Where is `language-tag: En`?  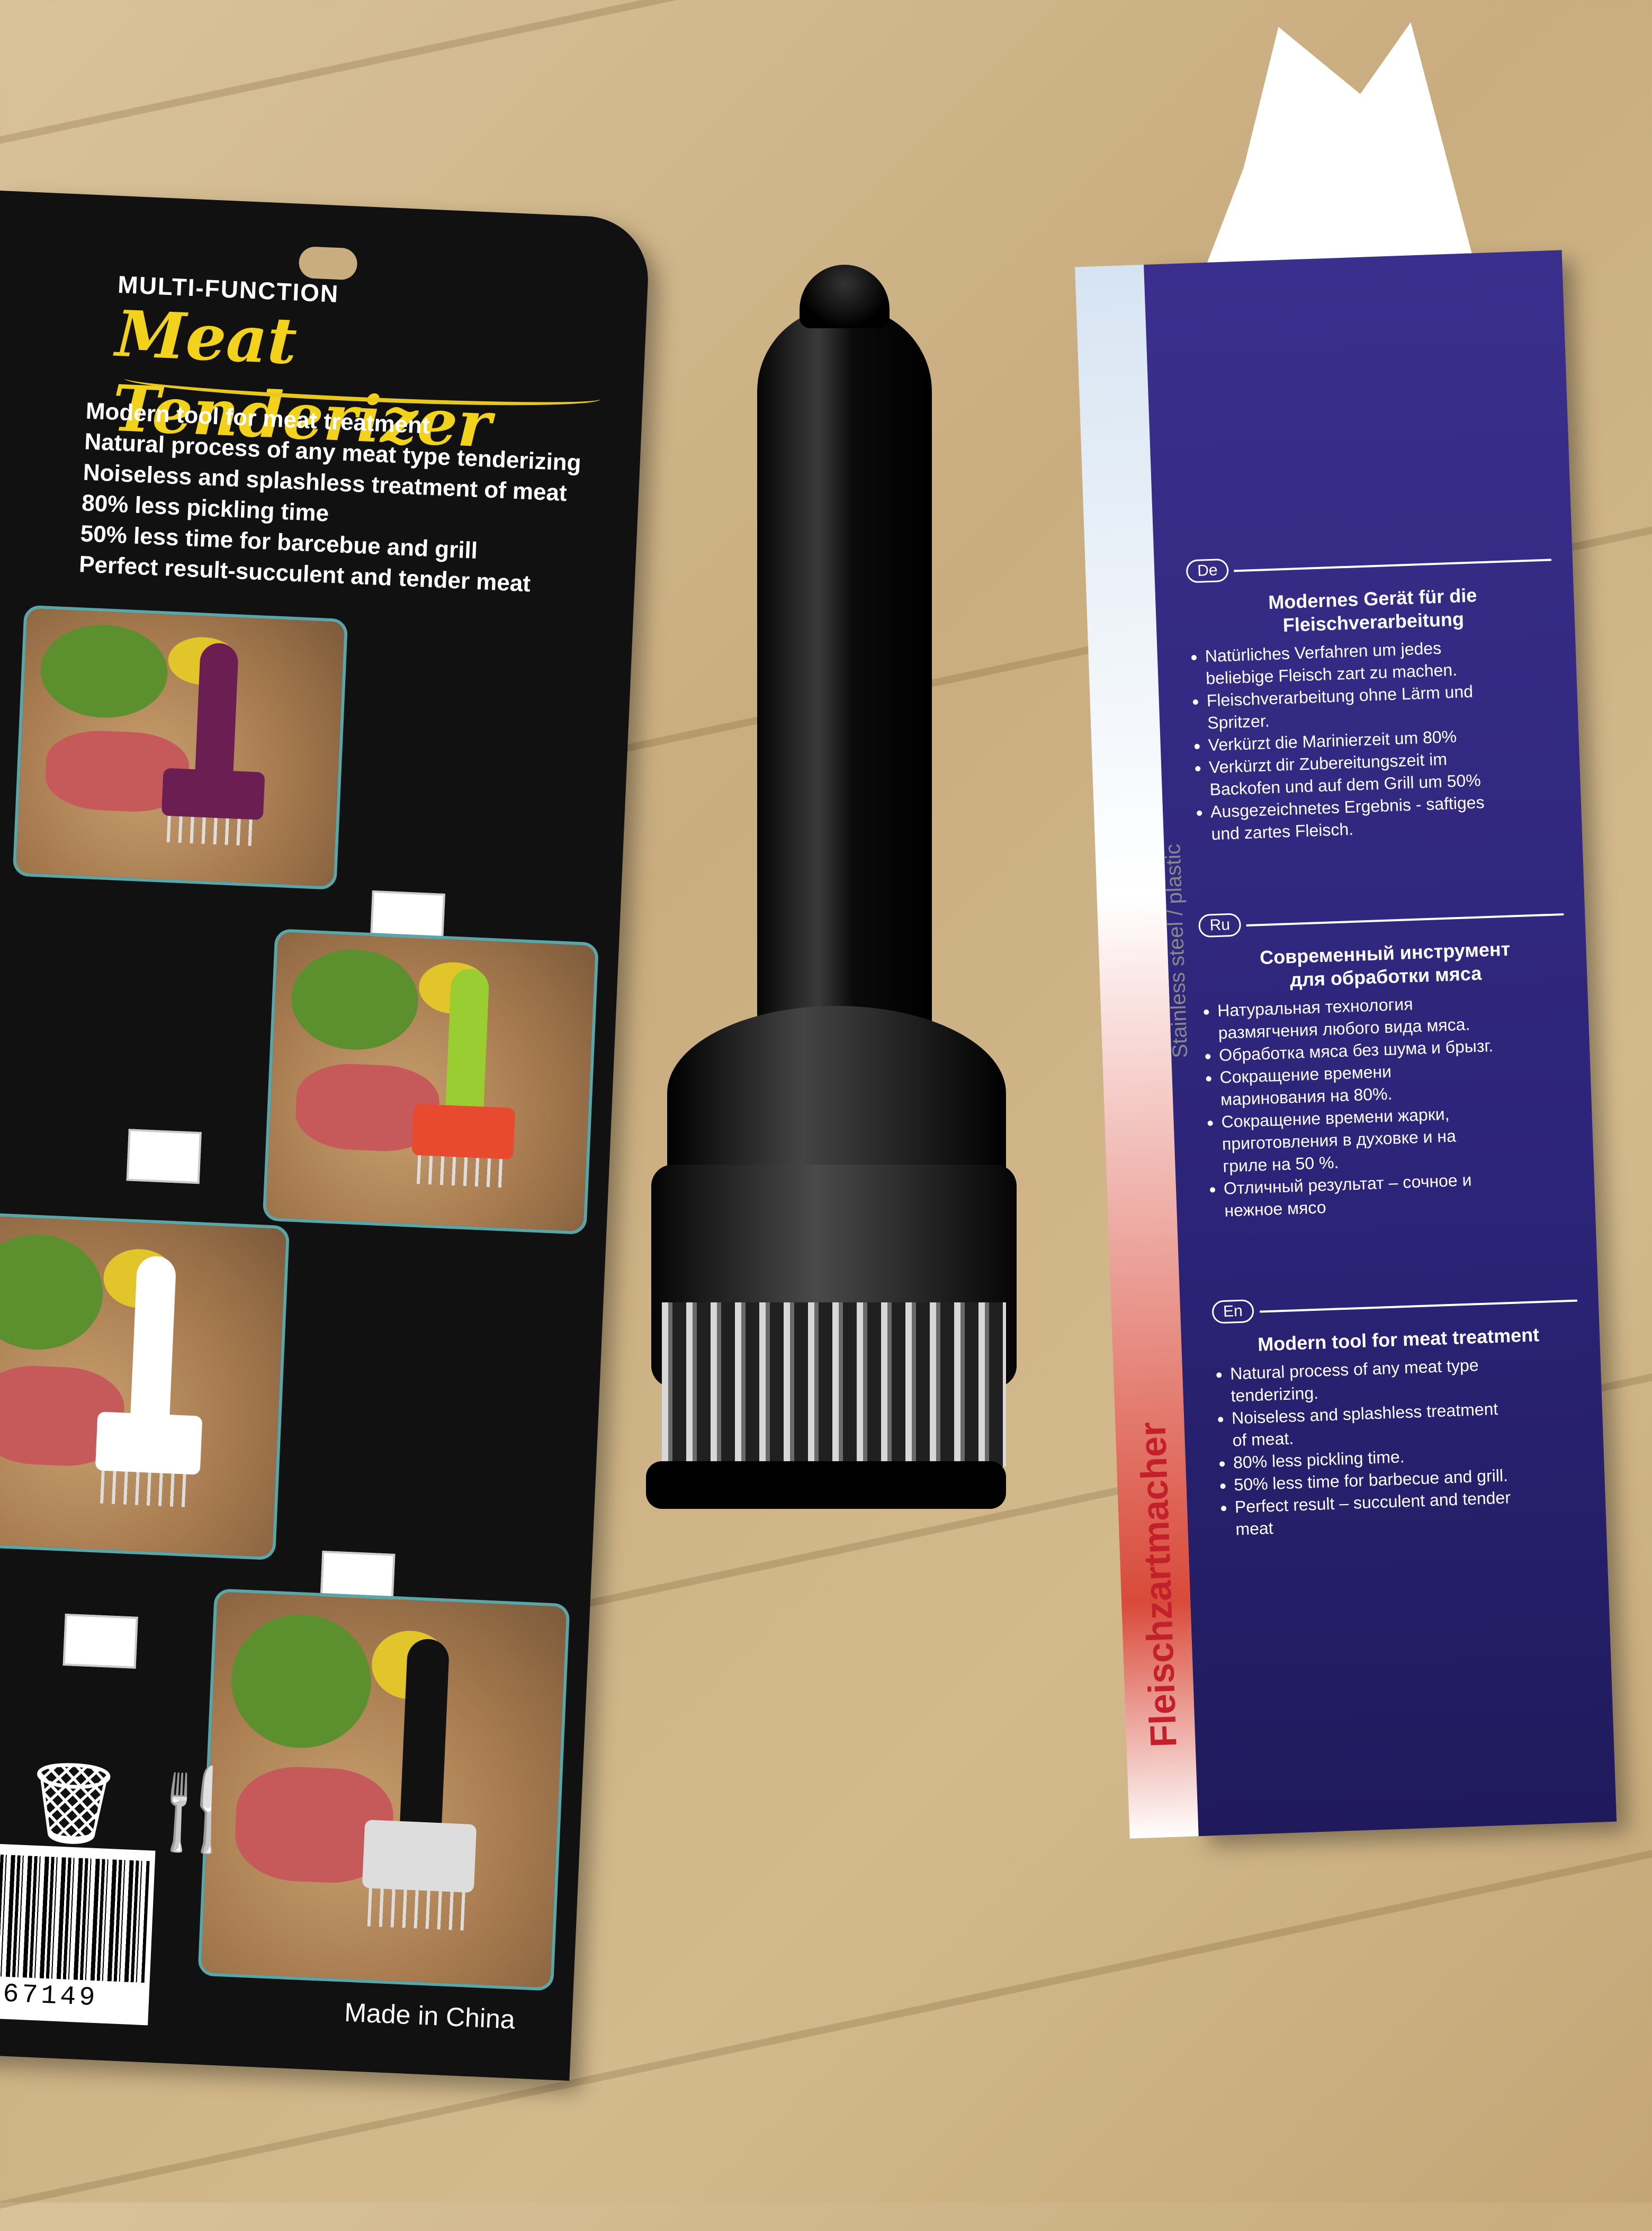
language-tag: En is located at coordinates (1232, 1311).